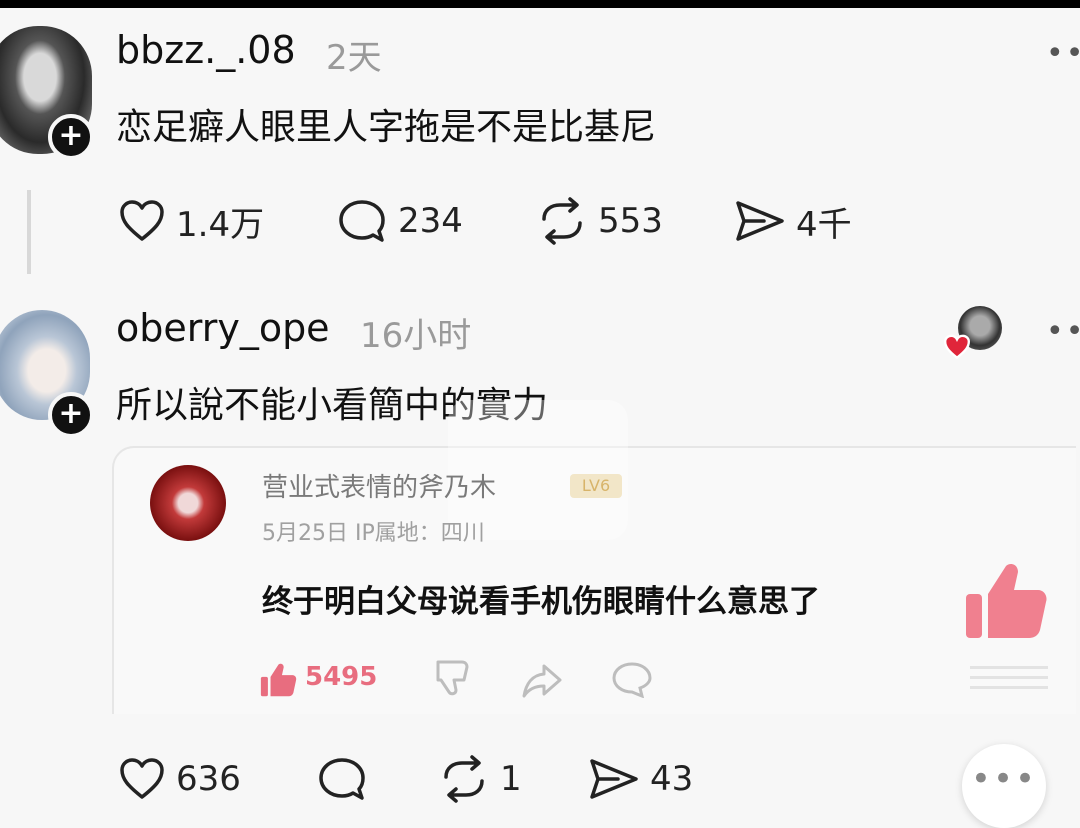 The image size is (1080, 828). Describe the element at coordinates (188, 503) in the screenshot. I see `embedded-avatar` at that location.